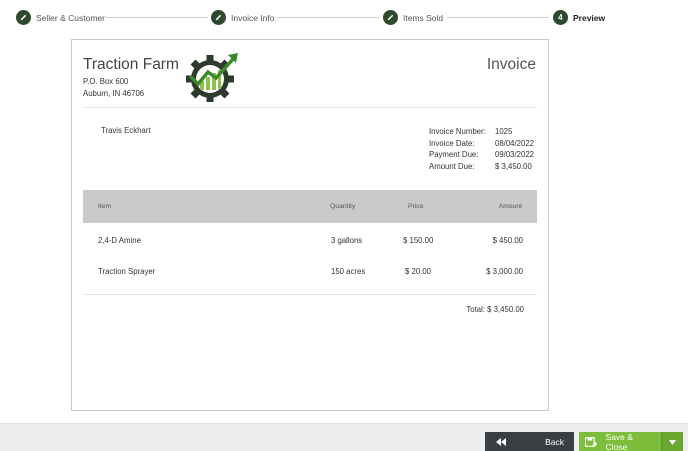  What do you see at coordinates (495, 309) in the screenshot?
I see `invoice-total: Total: $ 3,450.00` at bounding box center [495, 309].